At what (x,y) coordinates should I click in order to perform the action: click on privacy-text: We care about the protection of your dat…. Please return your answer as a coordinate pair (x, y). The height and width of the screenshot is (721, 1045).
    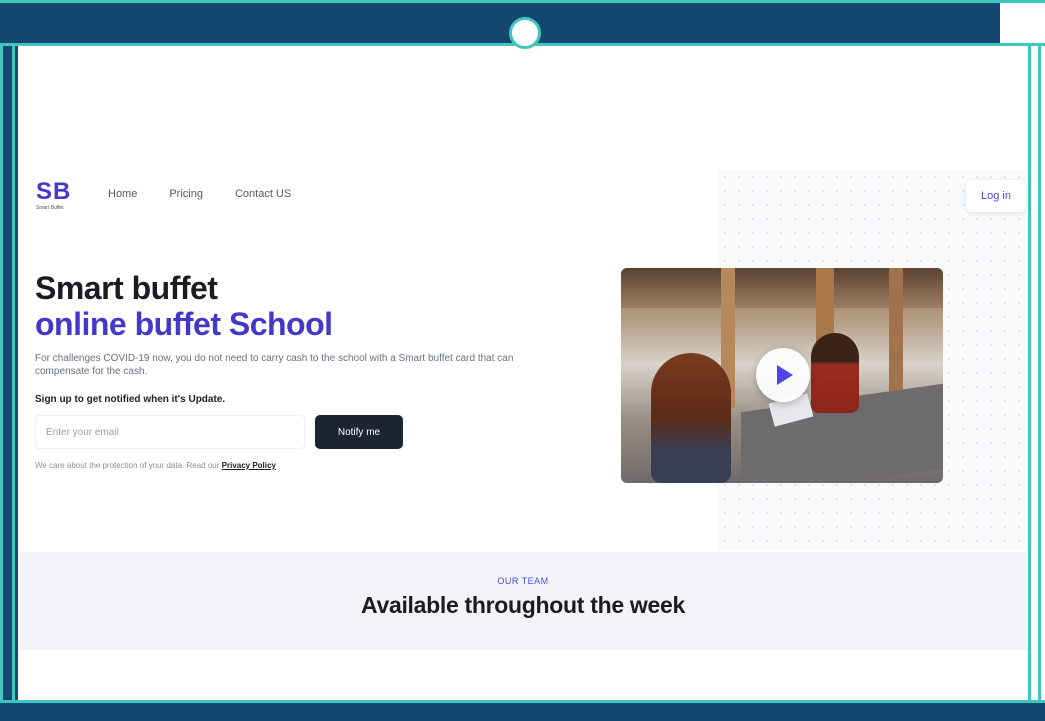
    Looking at the image, I should click on (128, 465).